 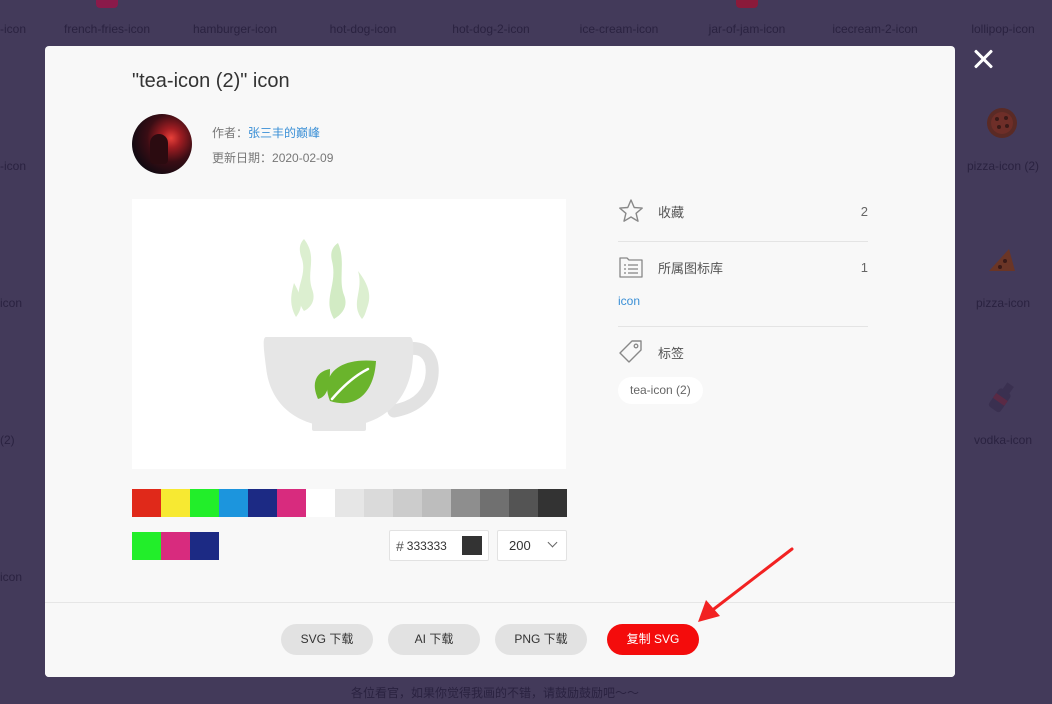 I want to click on tea-cup-icon, so click(x=351, y=335).